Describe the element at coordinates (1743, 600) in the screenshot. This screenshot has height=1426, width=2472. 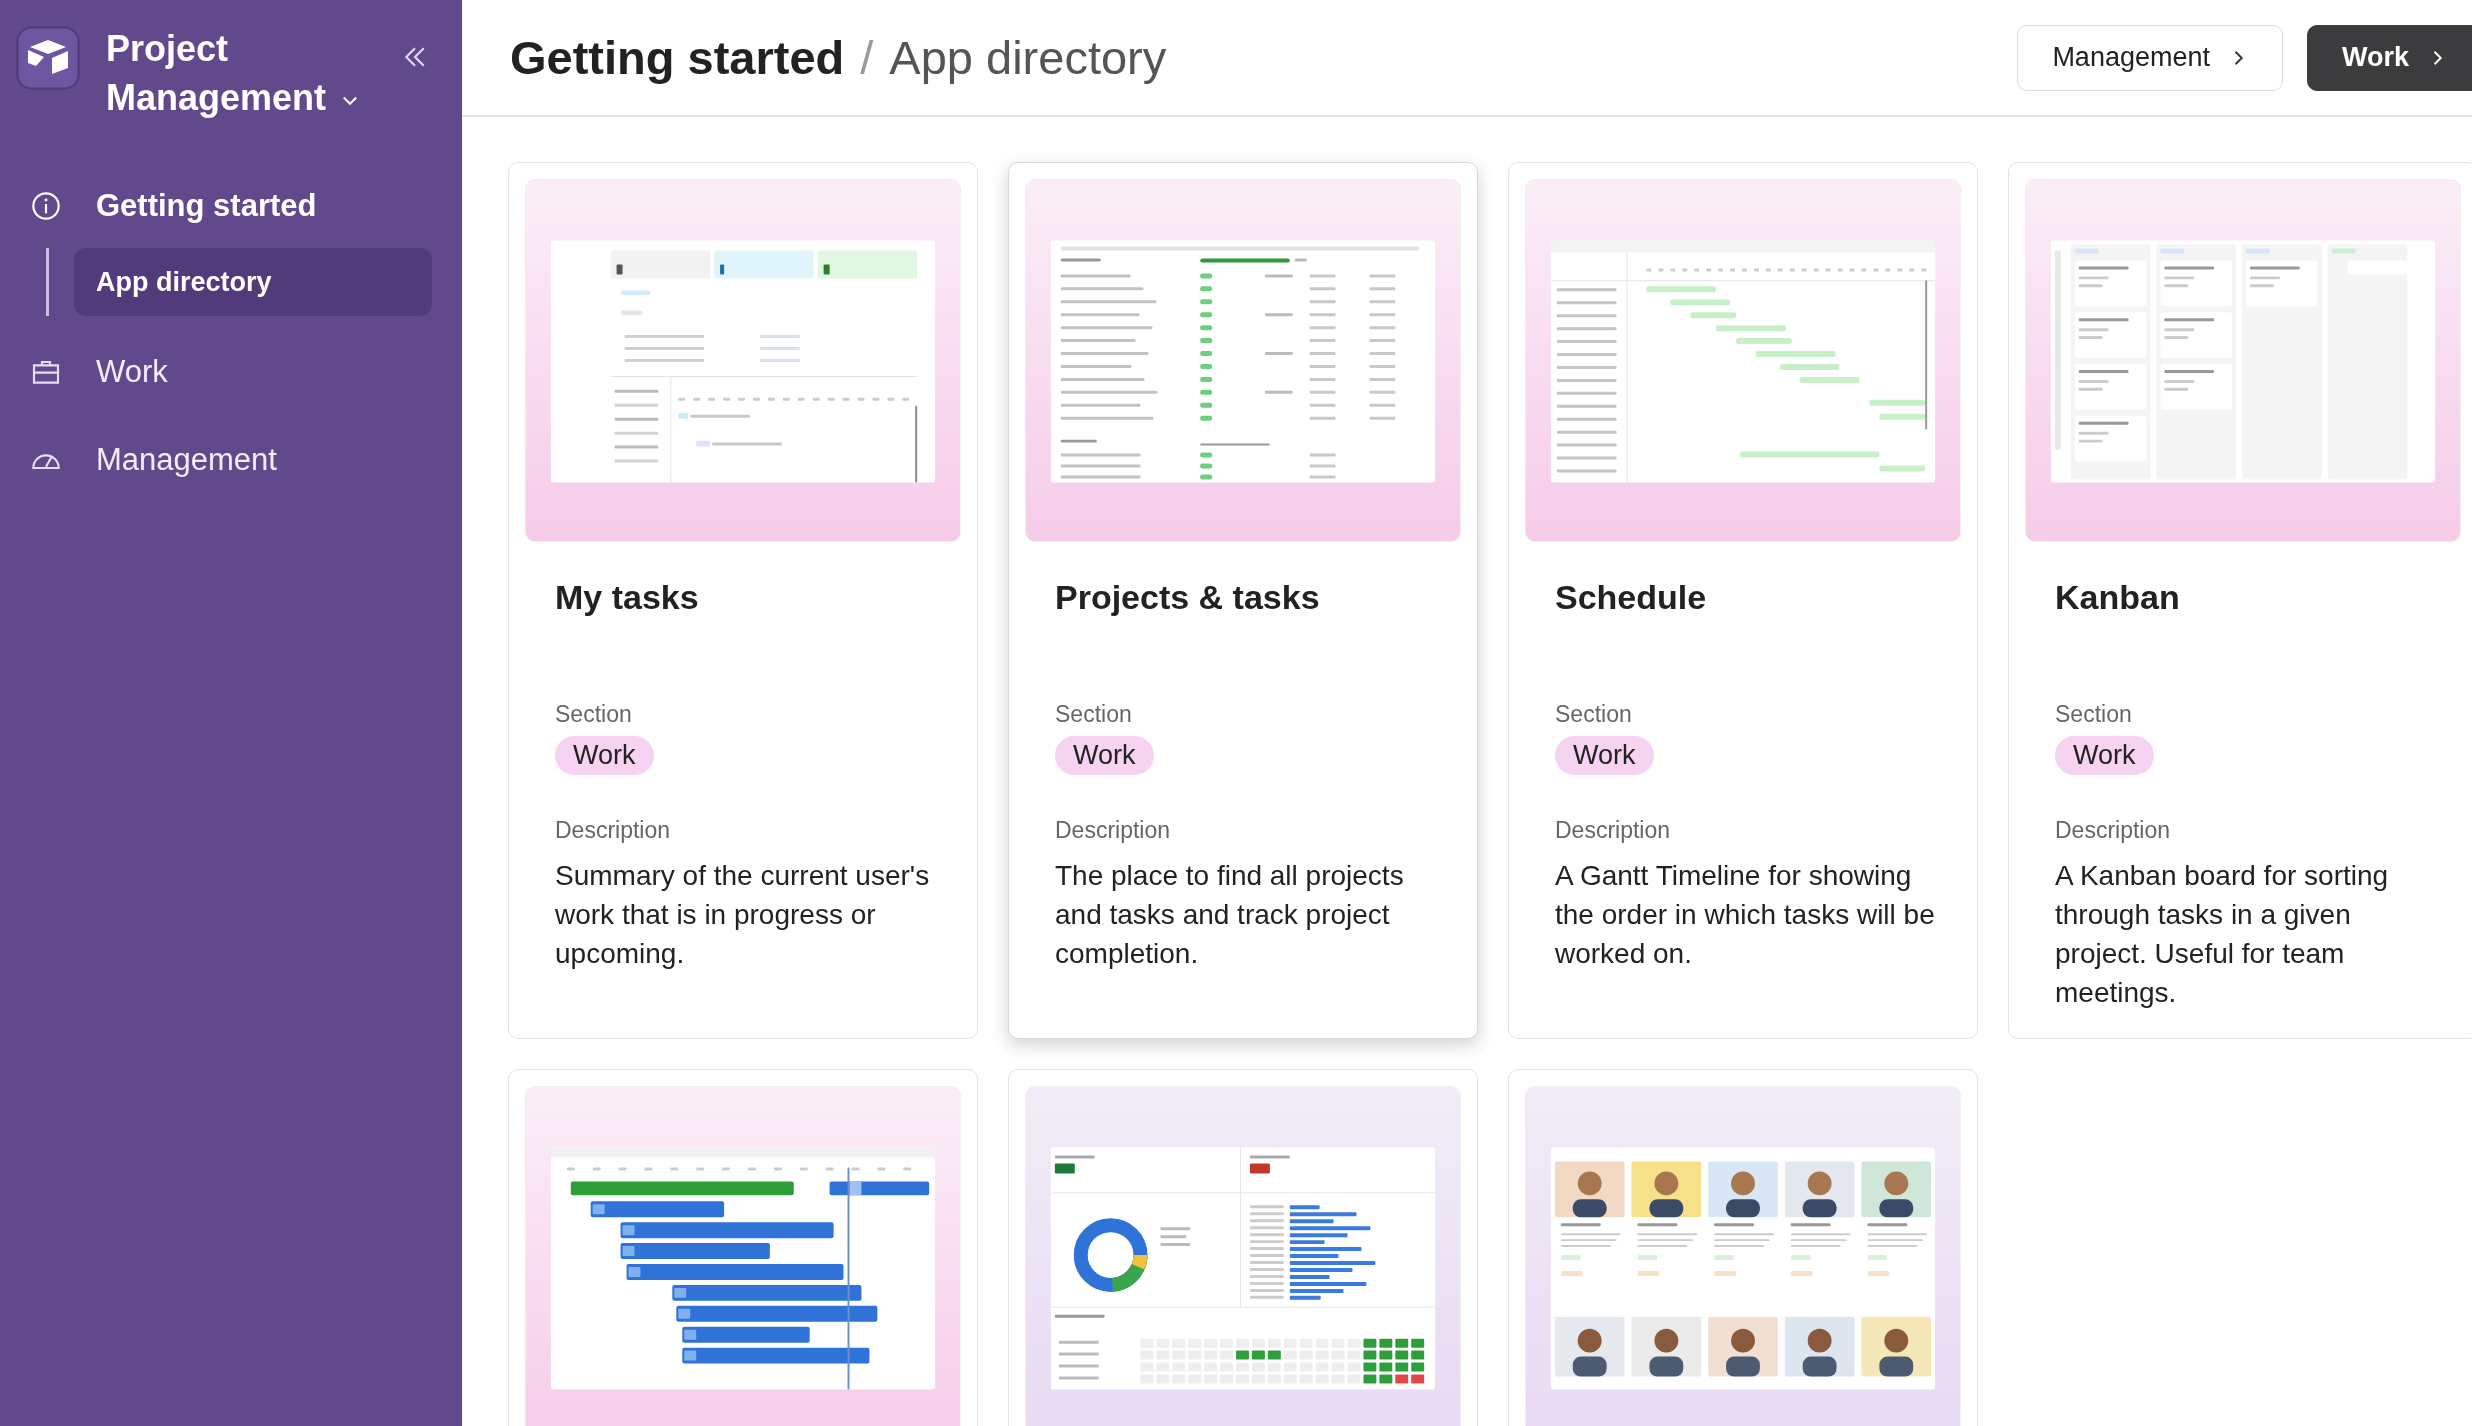
I see `app-card: Schedule Section Work Description A Gantt Timeline for showing the order in which tasks will be worked on.` at that location.